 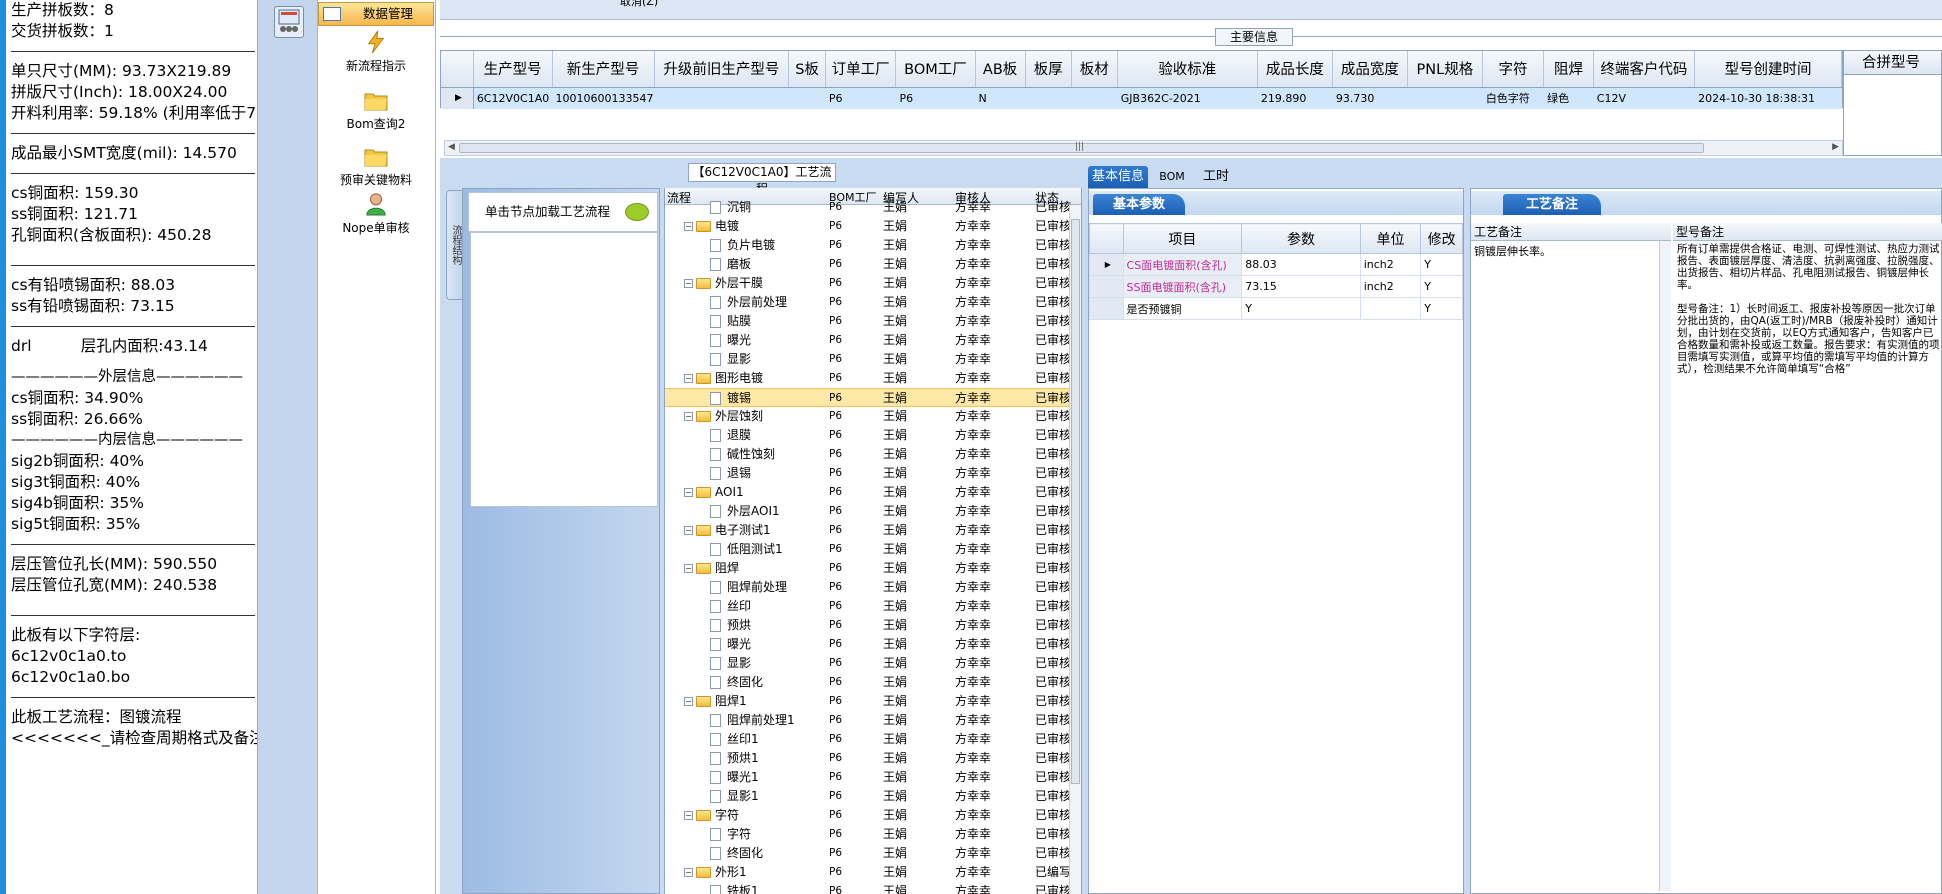 I want to click on menu-item-nope-review: Nope单审核, so click(x=376, y=214).